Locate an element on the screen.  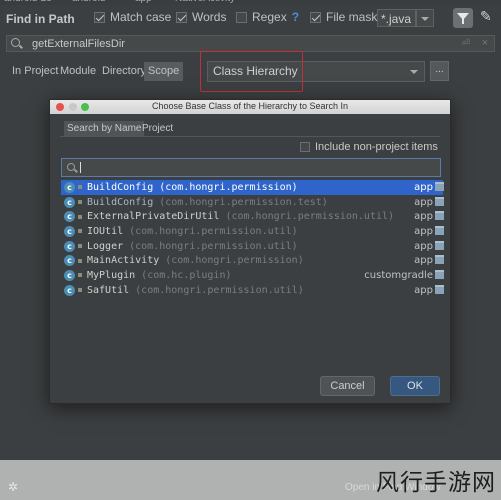
tab-module: Module is located at coordinates (78, 71).